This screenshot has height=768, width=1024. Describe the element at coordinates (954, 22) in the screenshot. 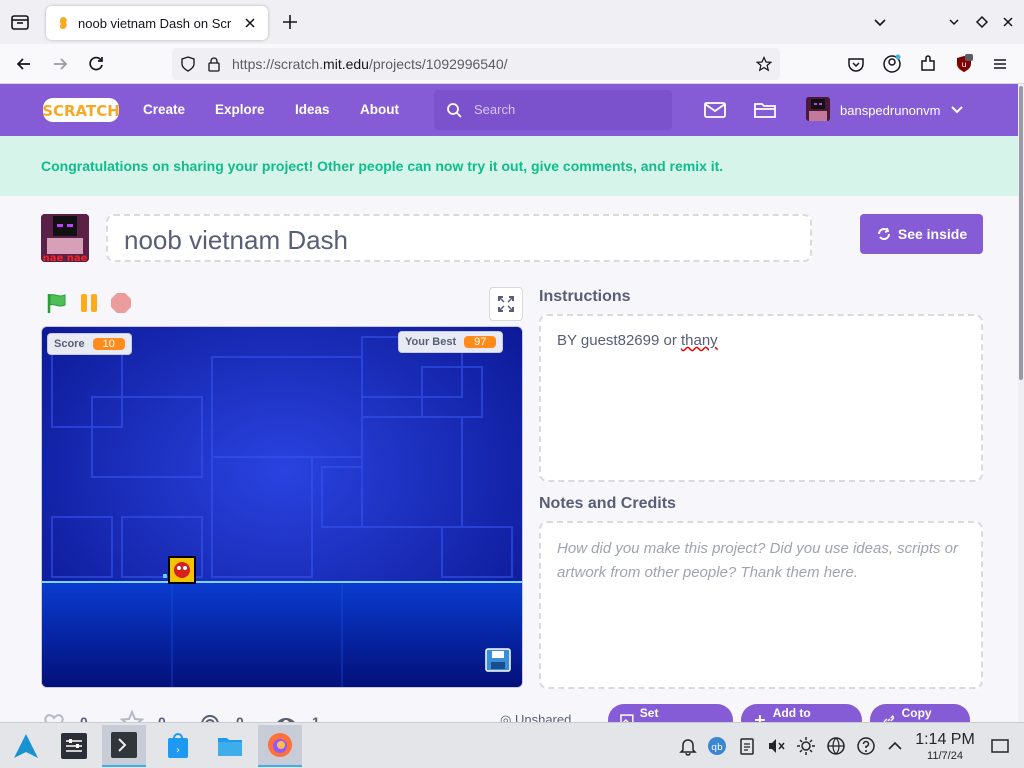

I see `minimize-icon` at that location.